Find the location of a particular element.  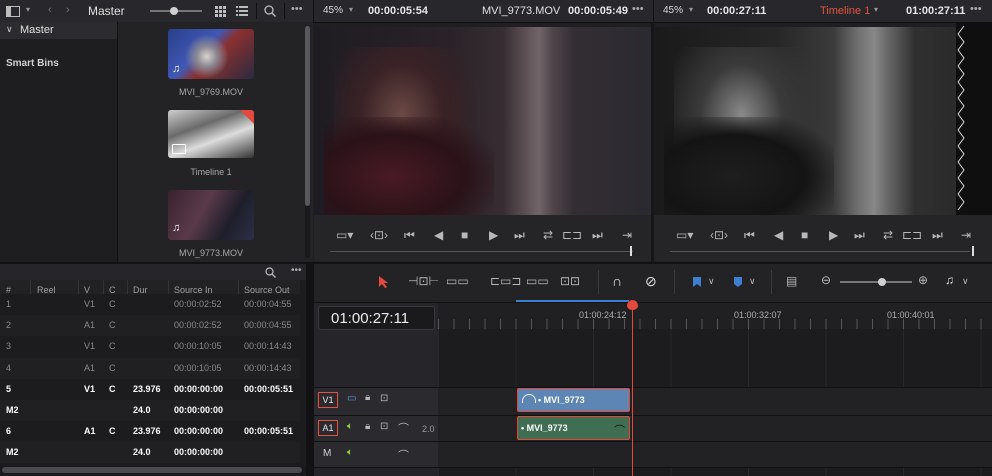

marker-dropdown-icon: ∨ is located at coordinates (752, 281).